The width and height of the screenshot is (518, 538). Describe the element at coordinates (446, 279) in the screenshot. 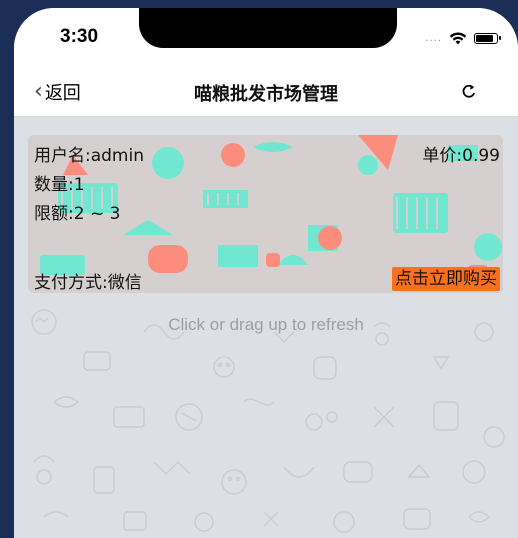

I see `buy-now-button: 点击立即购买` at that location.